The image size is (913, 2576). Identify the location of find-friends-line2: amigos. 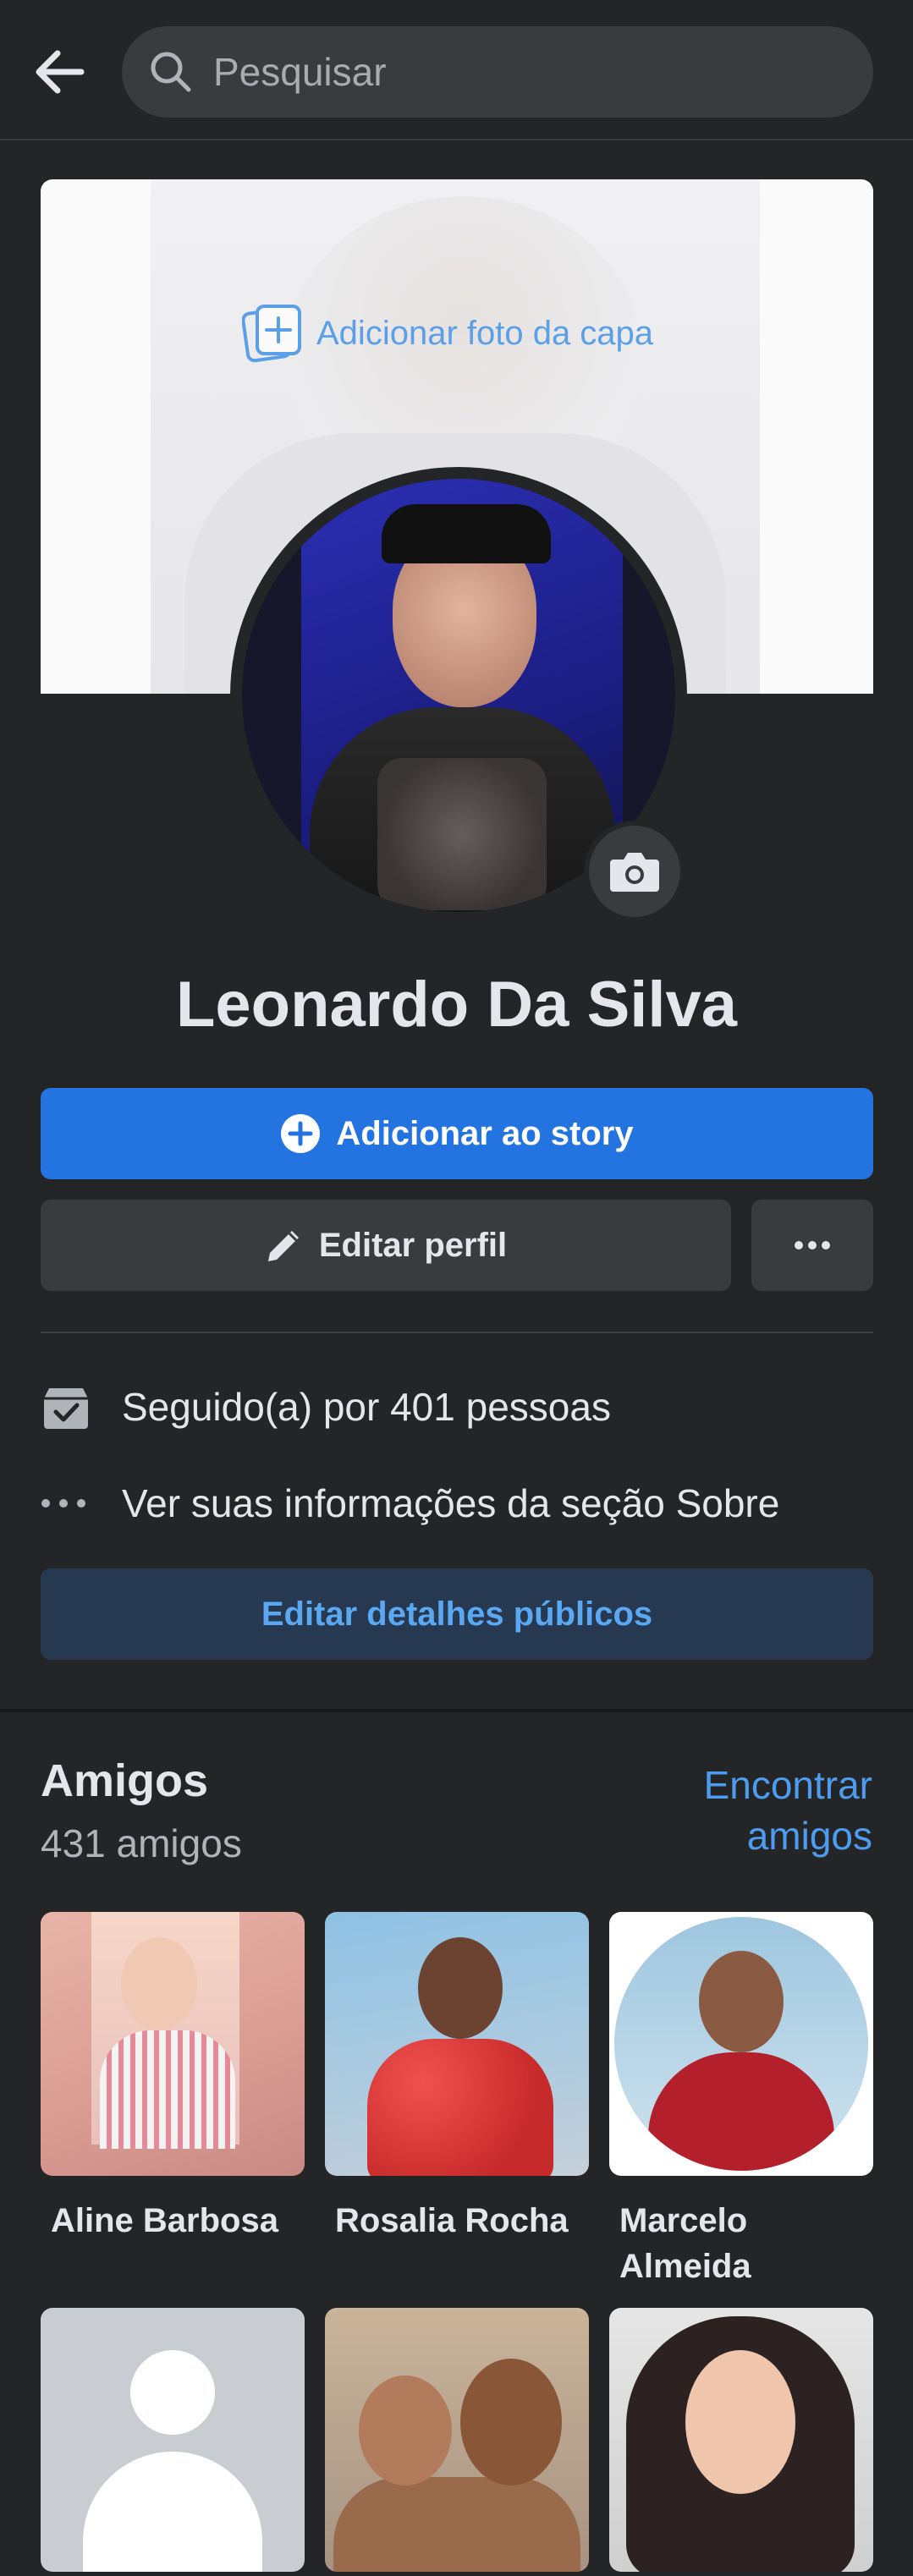
(809, 1836).